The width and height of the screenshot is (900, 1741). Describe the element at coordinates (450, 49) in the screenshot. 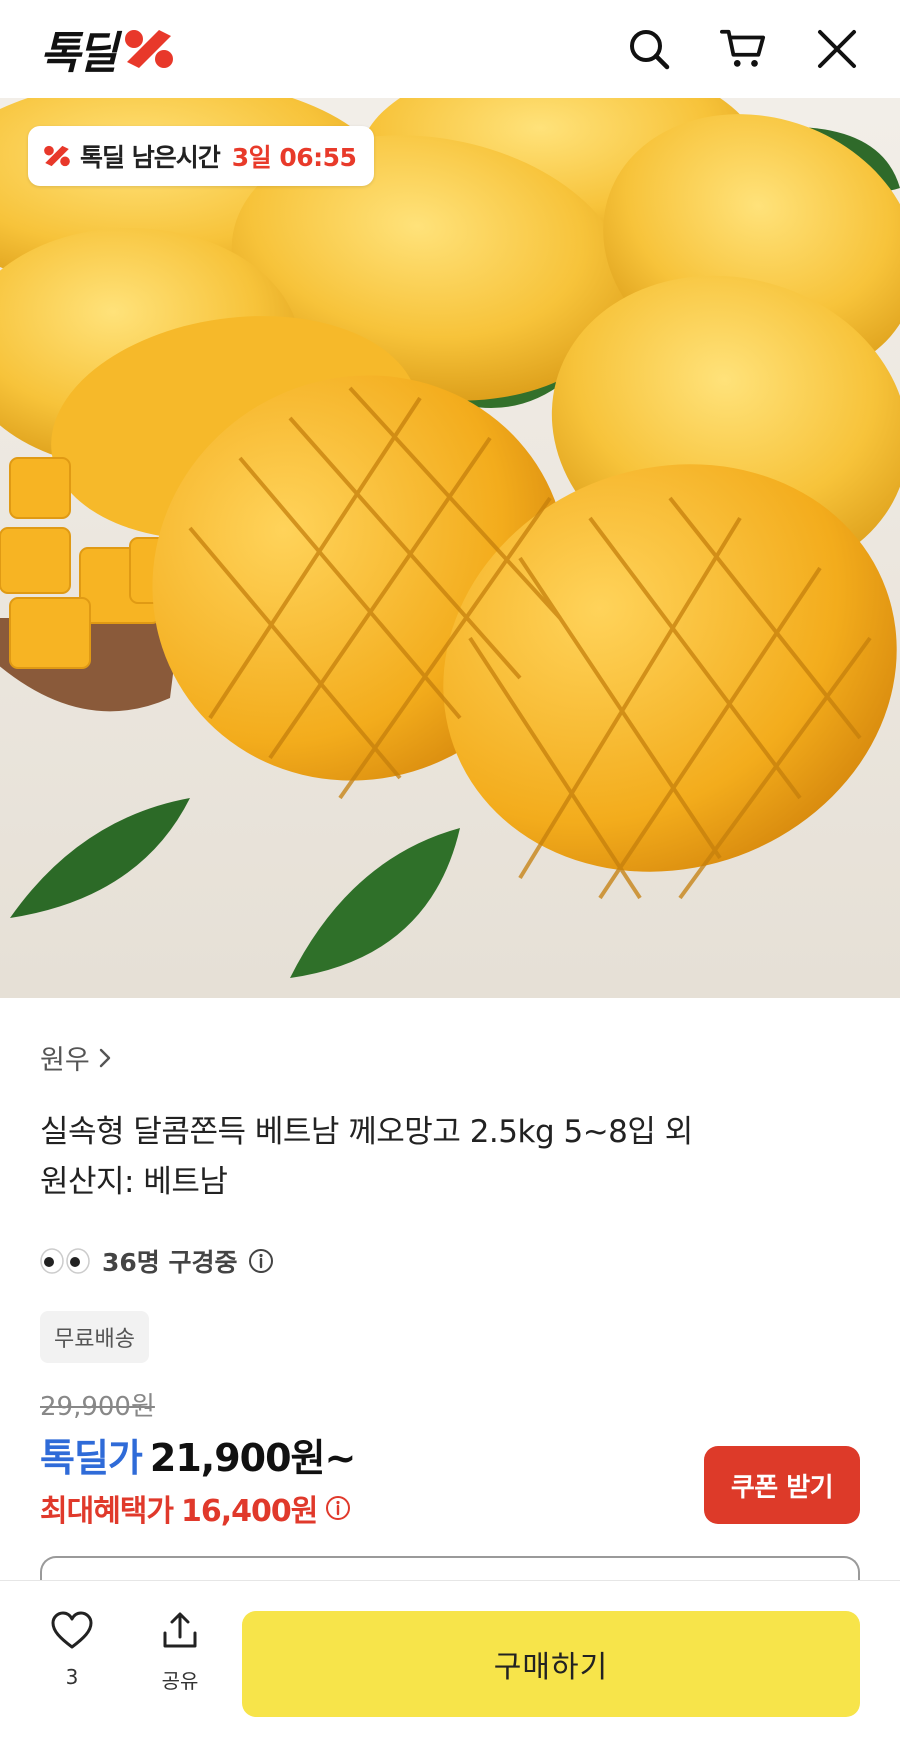

I see `top-header: 톡딜` at that location.